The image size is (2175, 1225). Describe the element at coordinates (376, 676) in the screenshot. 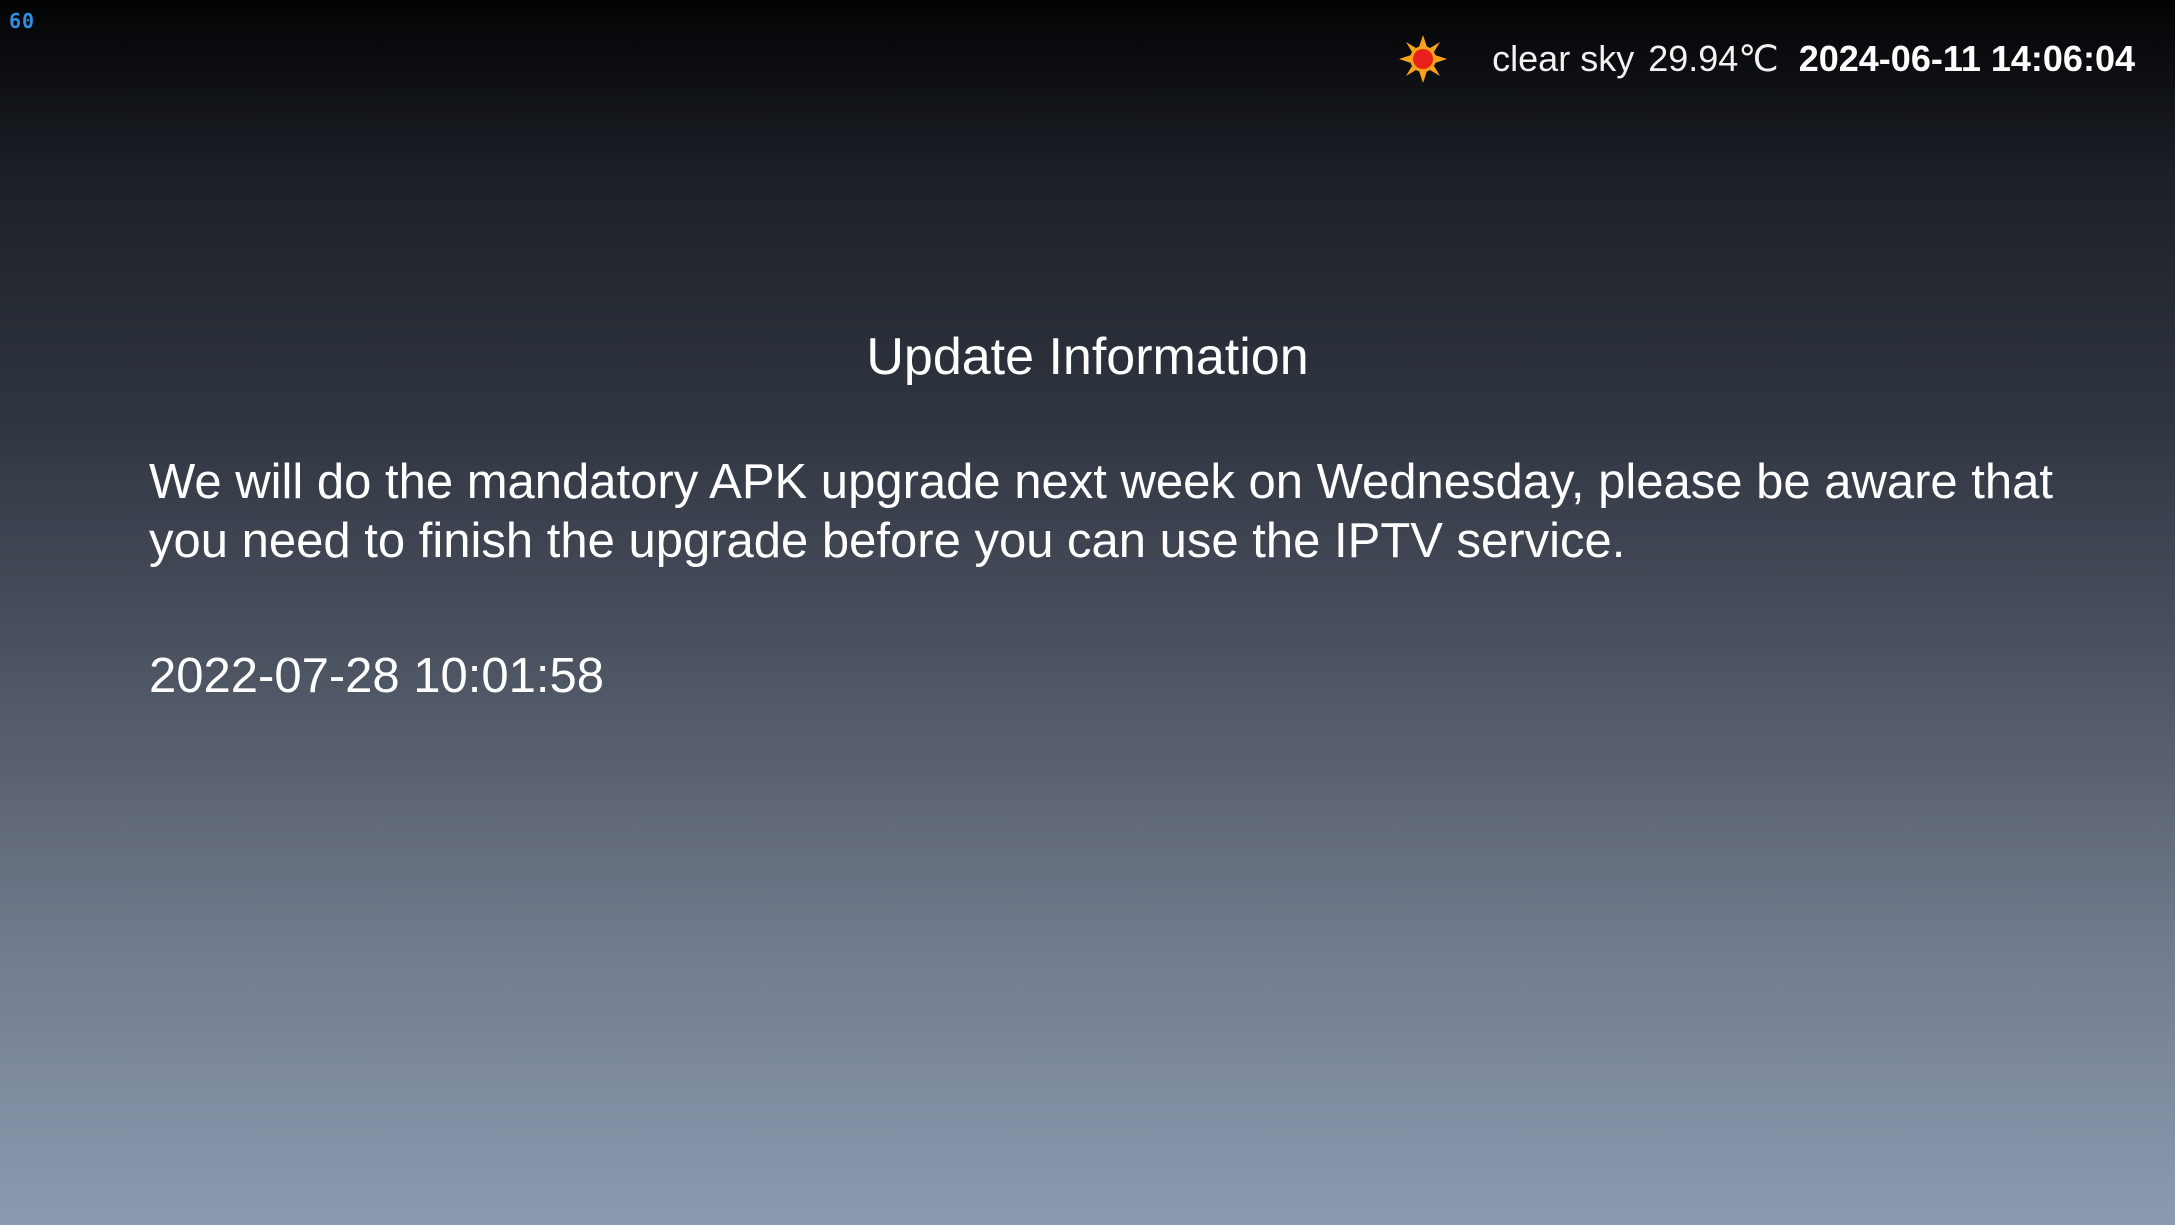

I see `message-timestamp: 2022-07-28 10:01:58` at that location.